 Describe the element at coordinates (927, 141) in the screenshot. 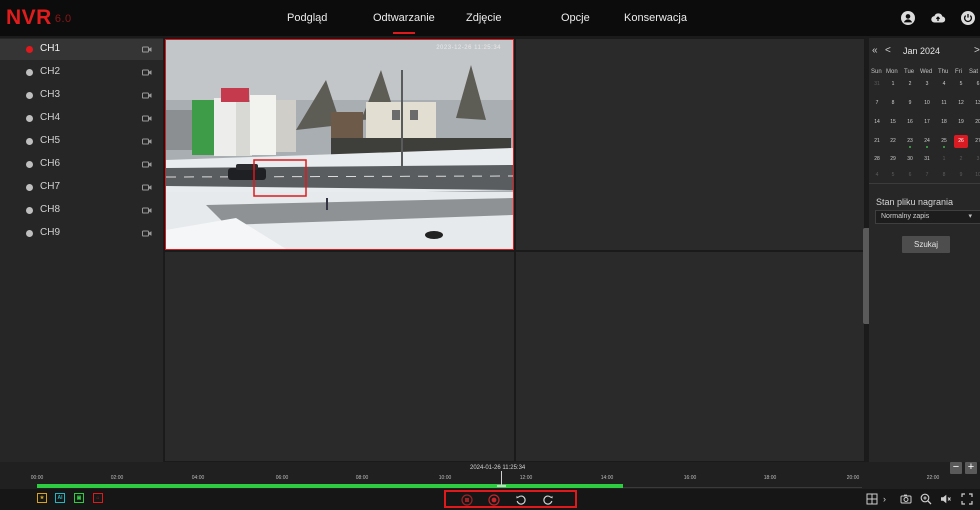

I see `calendar-day-recorded: 24` at that location.